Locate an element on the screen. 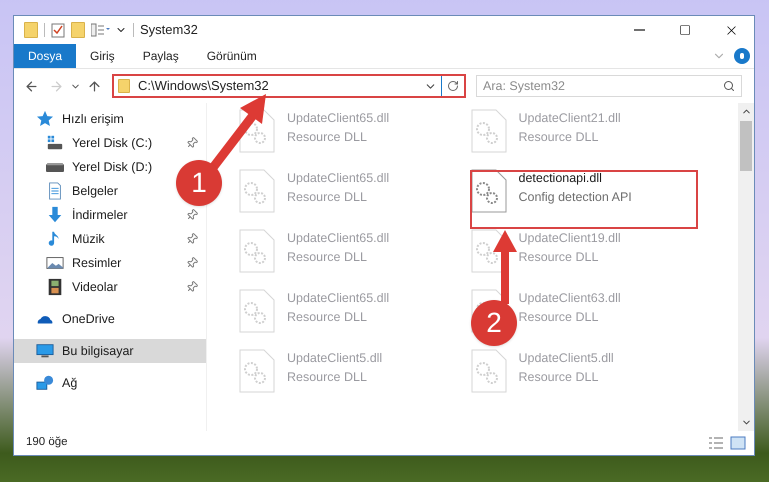 This screenshot has height=482, width=769. maximize-icon is located at coordinates (685, 30).